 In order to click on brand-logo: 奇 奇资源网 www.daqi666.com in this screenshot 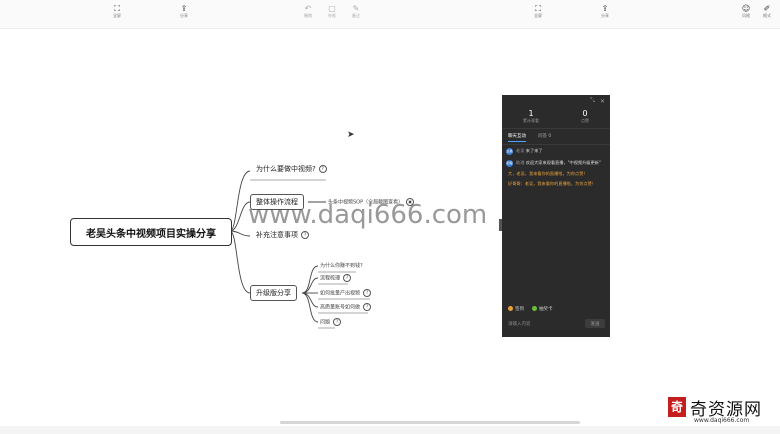, I will do `click(723, 414)`.